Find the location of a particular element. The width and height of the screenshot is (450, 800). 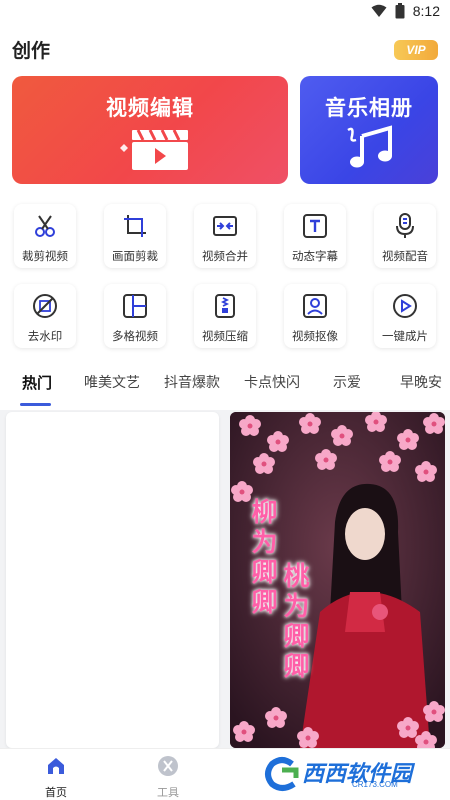

watermark-logo-icon is located at coordinates (282, 774).